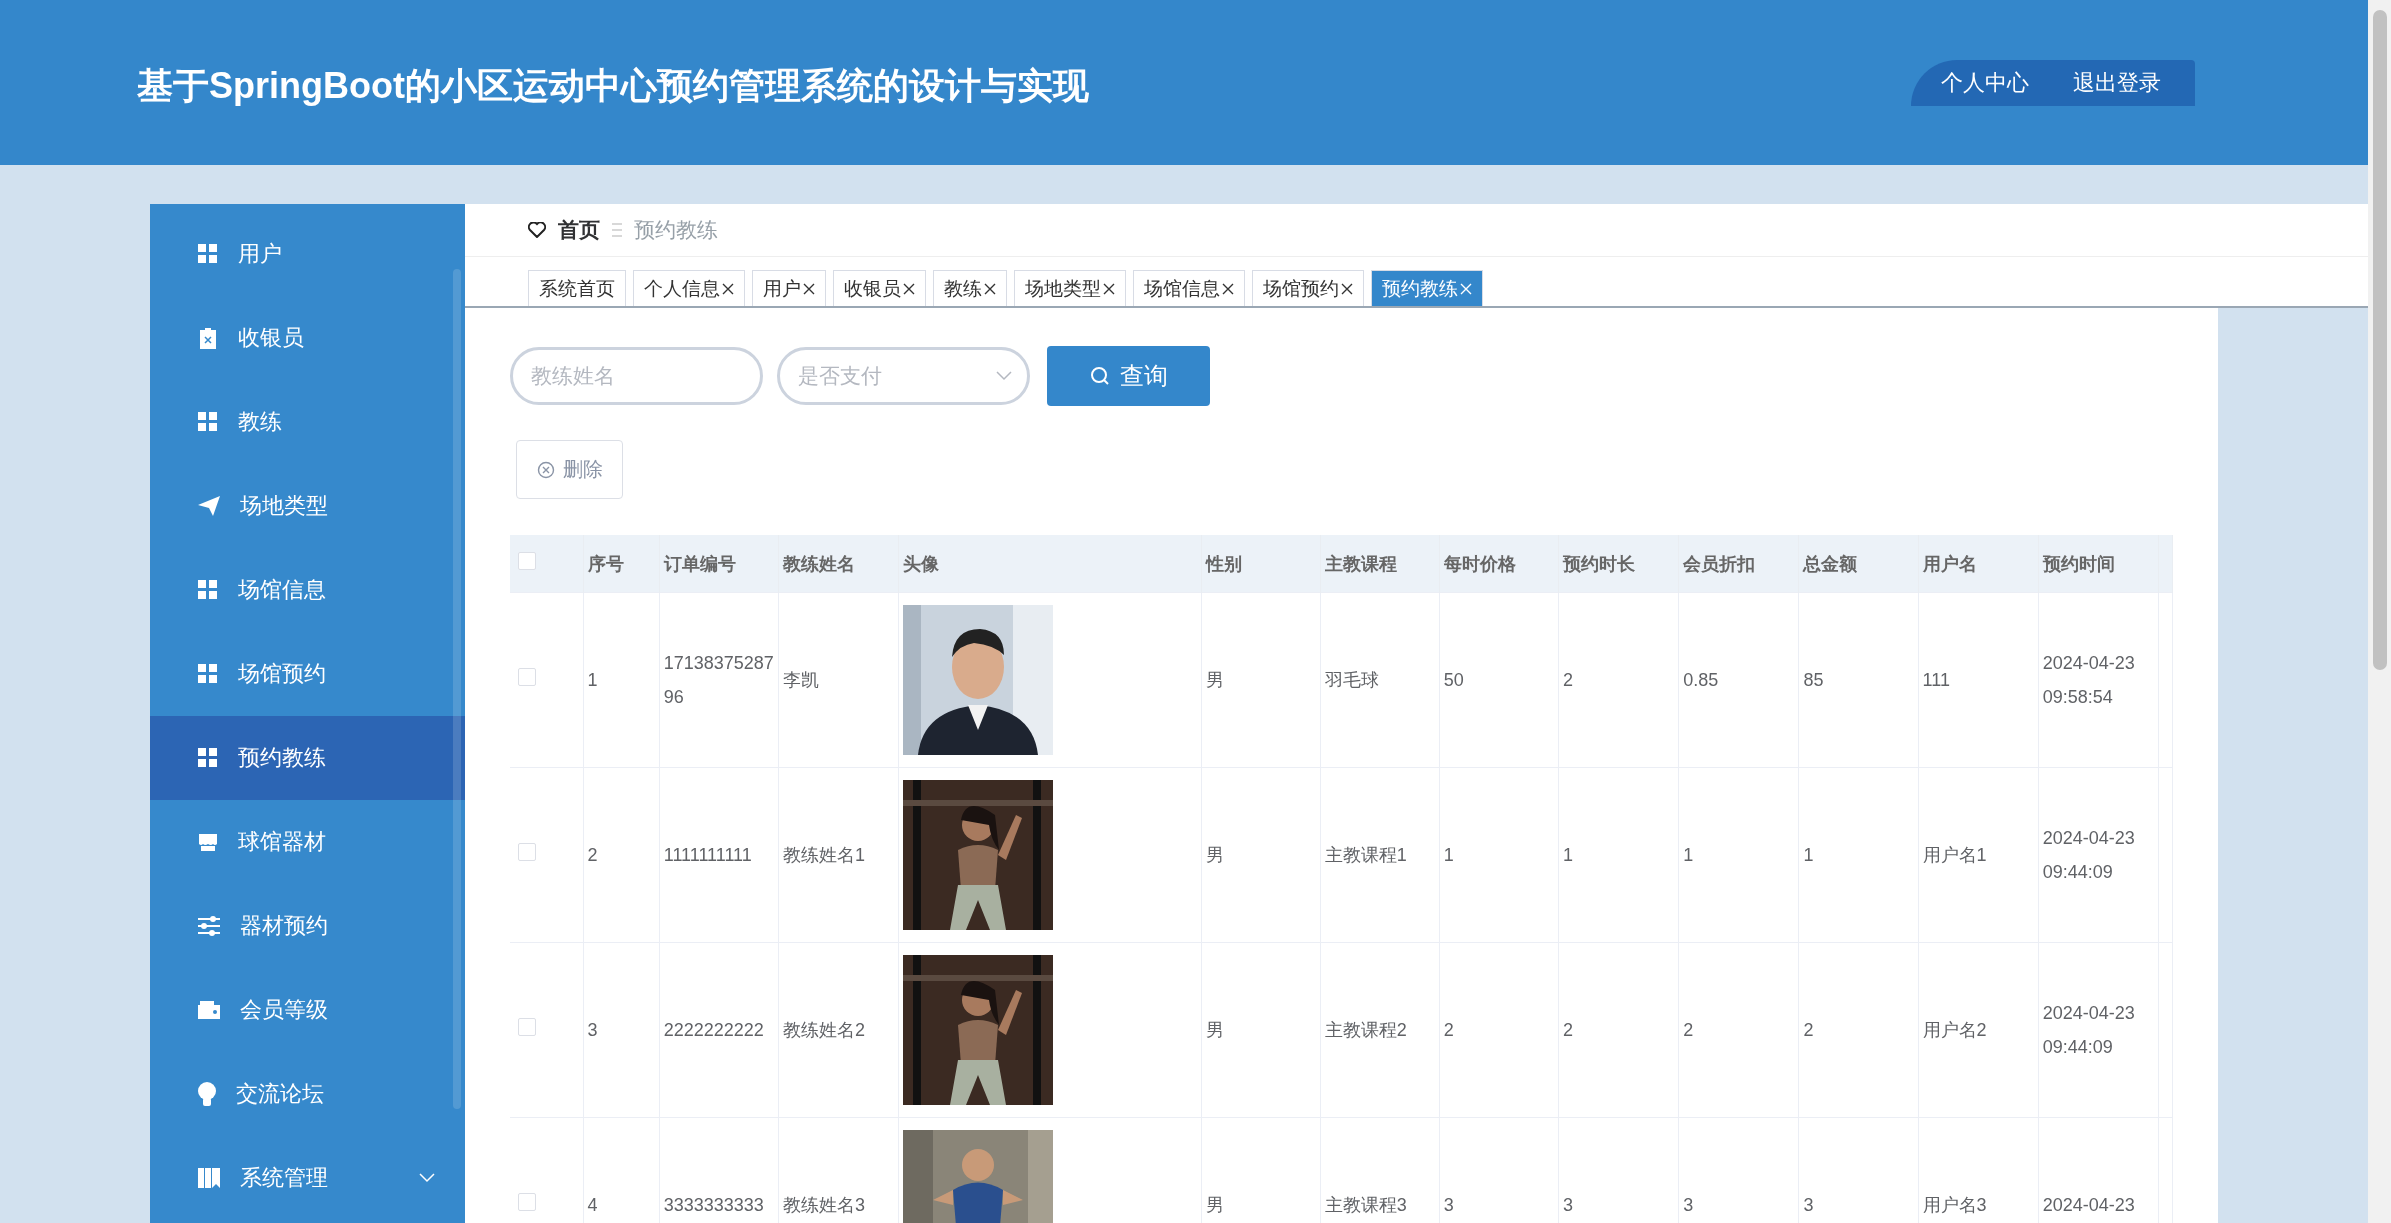  I want to click on page-tab: 系统首页, so click(577, 288).